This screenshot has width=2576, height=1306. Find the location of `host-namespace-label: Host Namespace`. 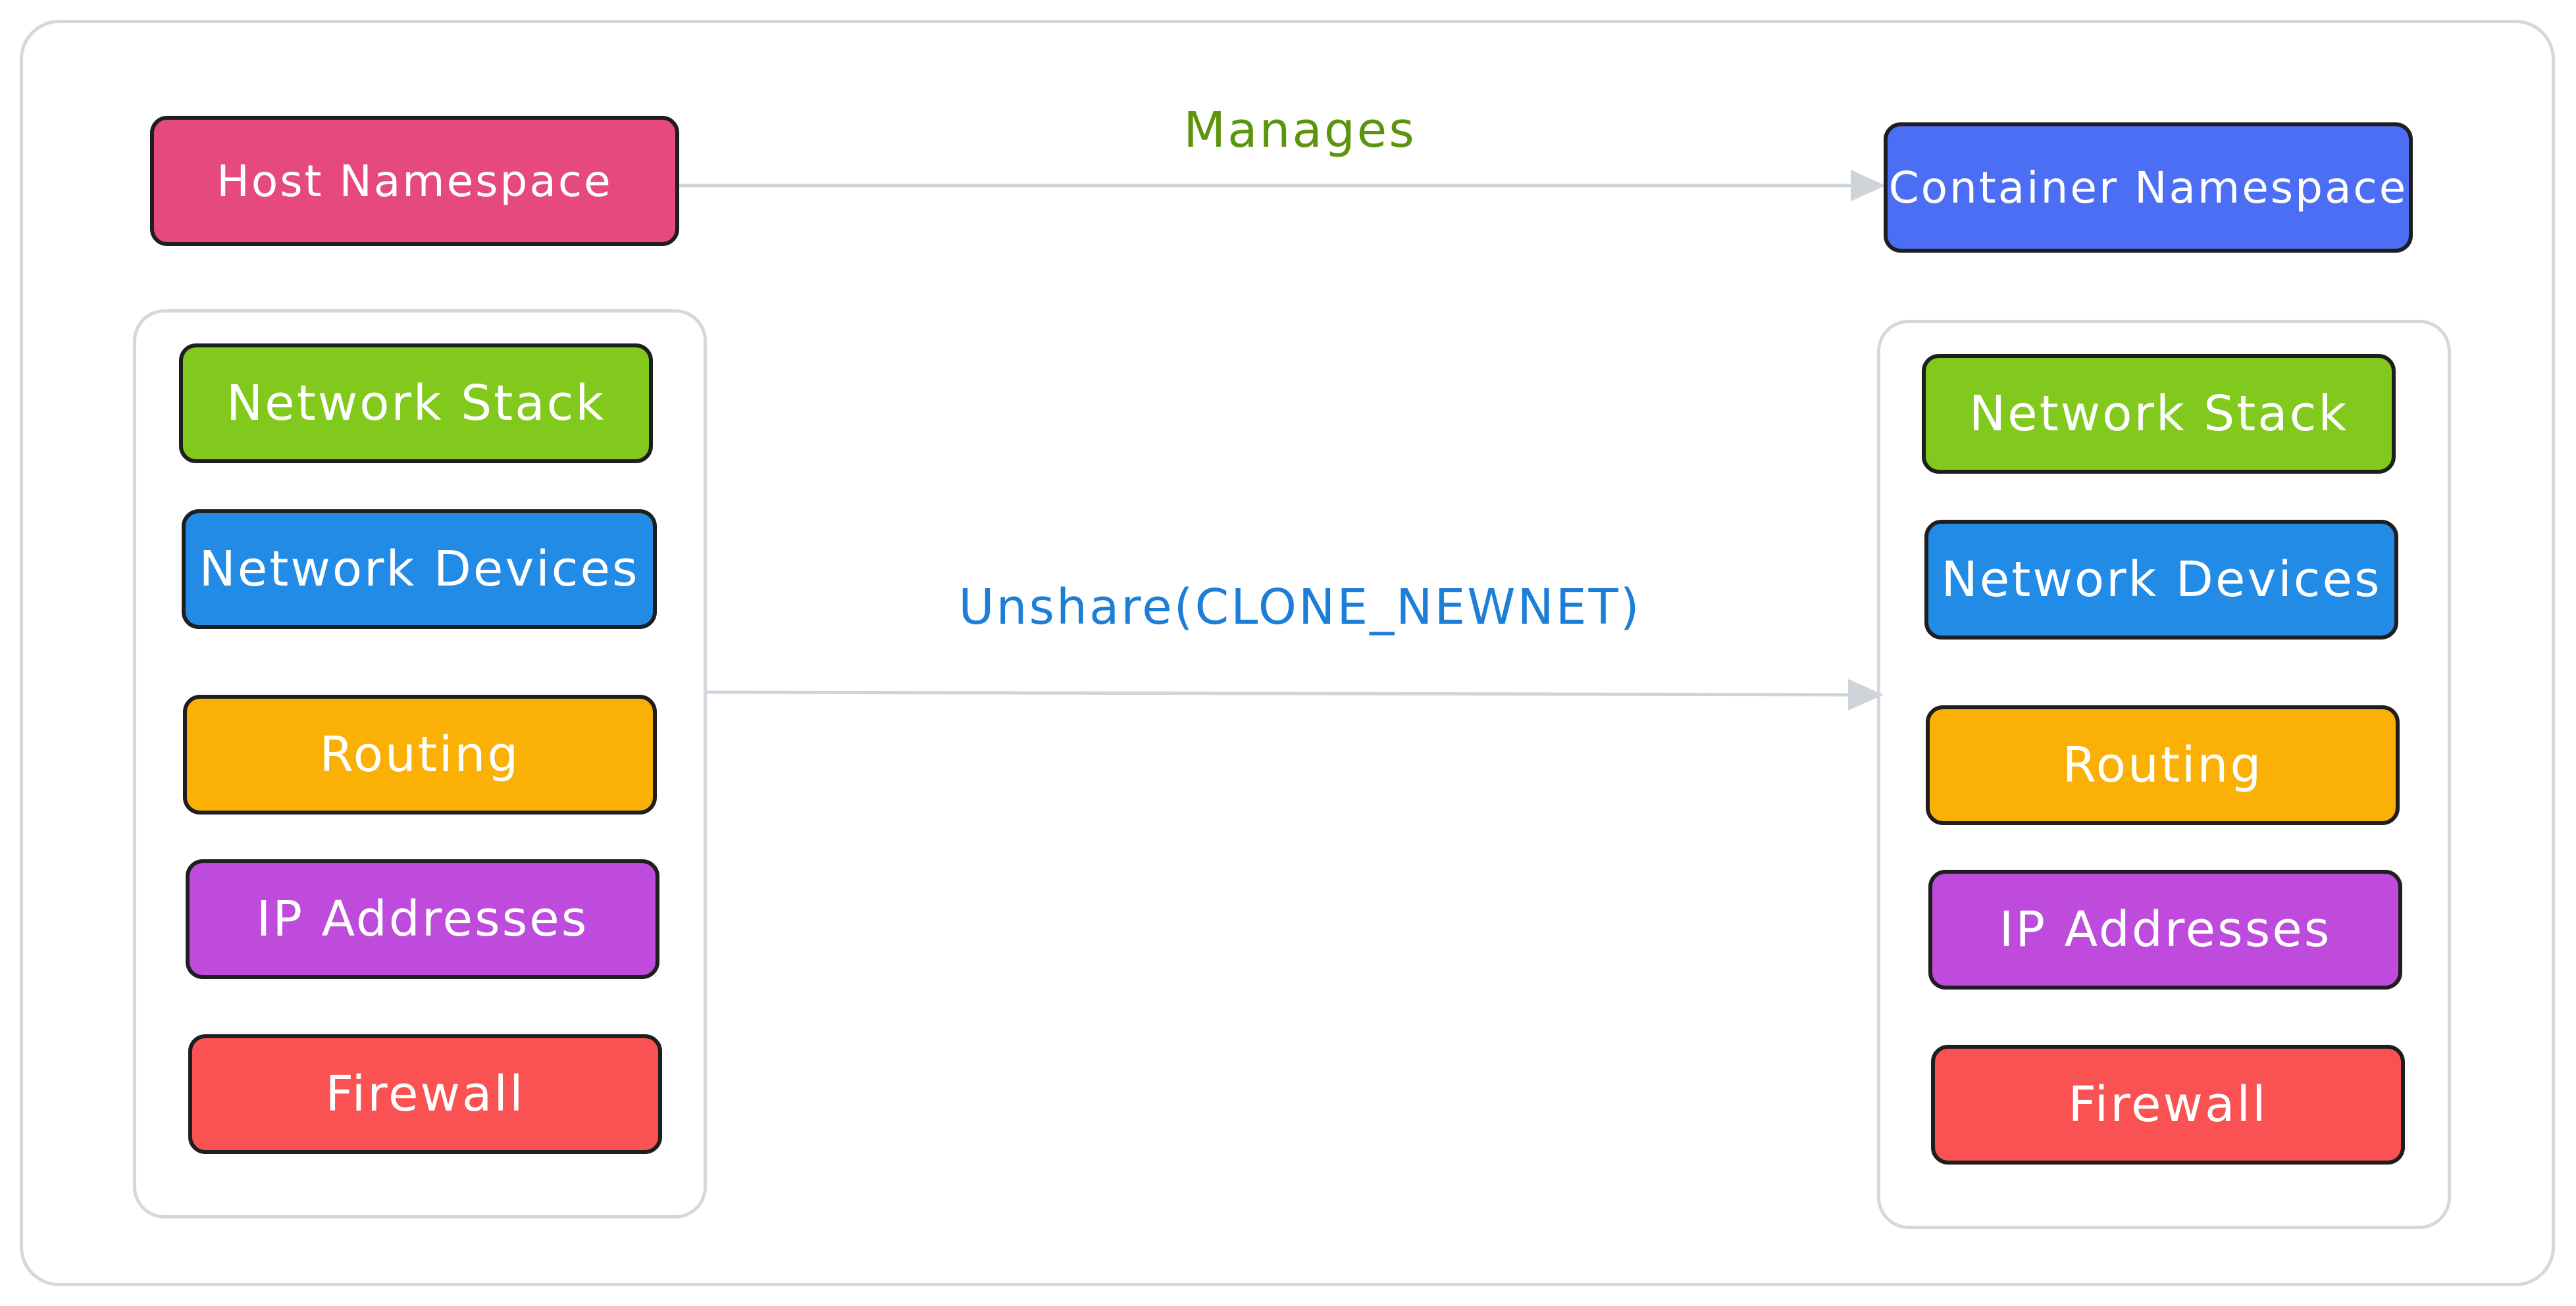

host-namespace-label: Host Namespace is located at coordinates (415, 181).